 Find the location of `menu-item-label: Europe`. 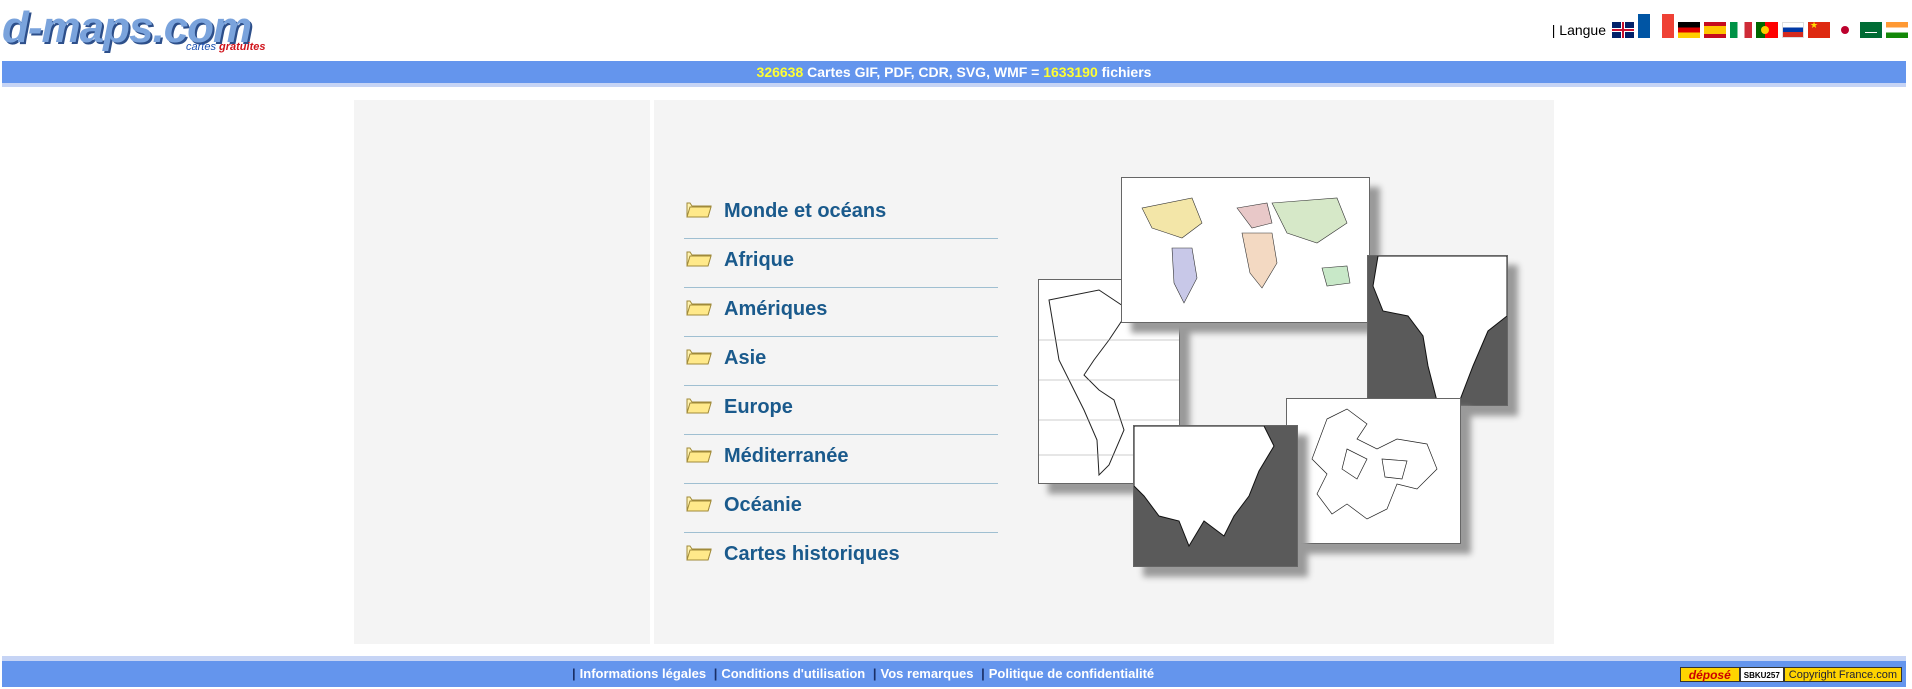

menu-item-label: Europe is located at coordinates (758, 407).